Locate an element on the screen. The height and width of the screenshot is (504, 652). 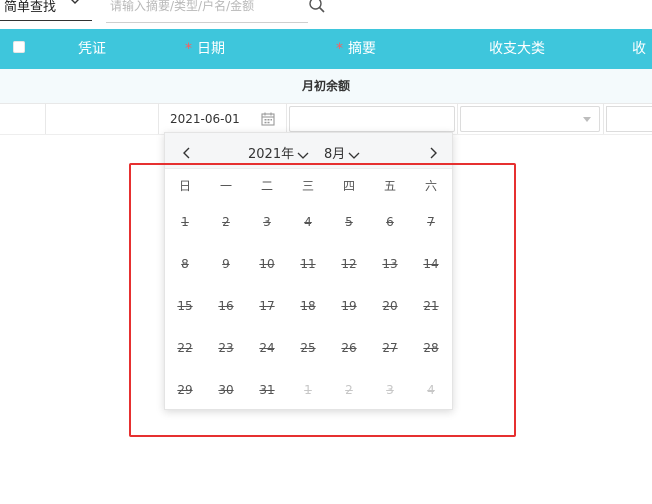
header-category: 收支大类 is located at coordinates (517, 49).